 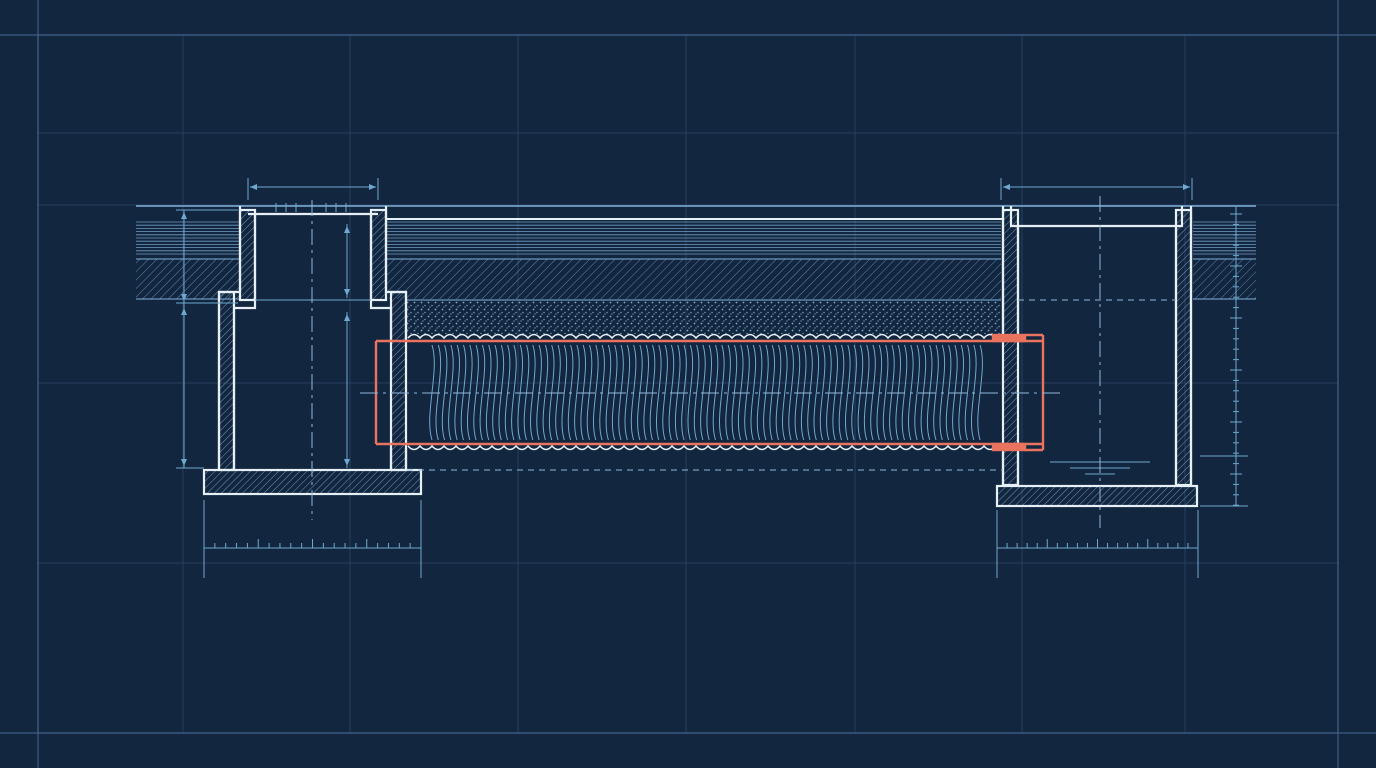 What do you see at coordinates (1097, 357) in the screenshot?
I see `outlet-chamber` at bounding box center [1097, 357].